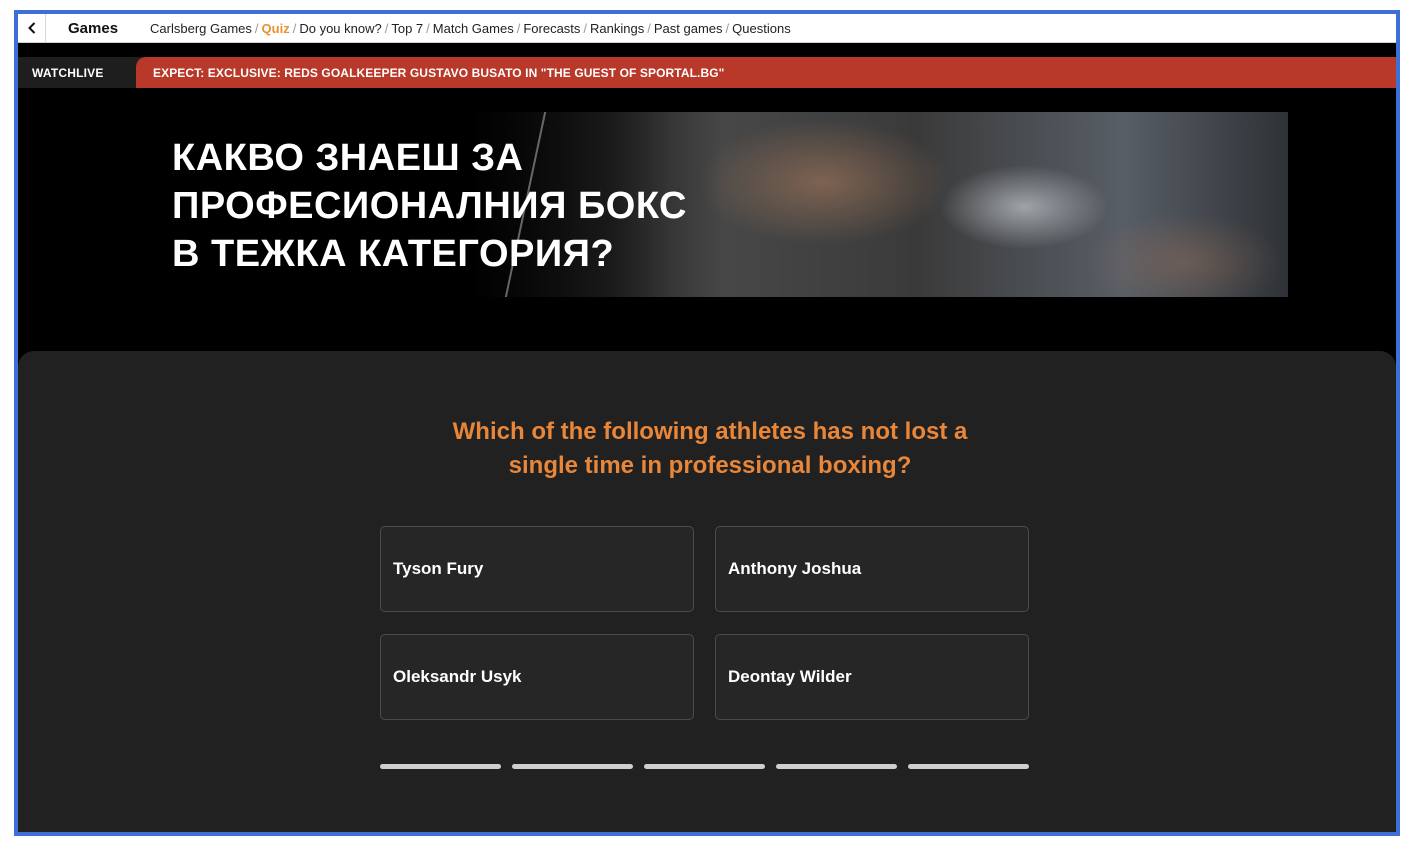 The image size is (1408, 846). Describe the element at coordinates (537, 569) in the screenshot. I see `answer-option-tyson-fury: Tyson Fury` at that location.